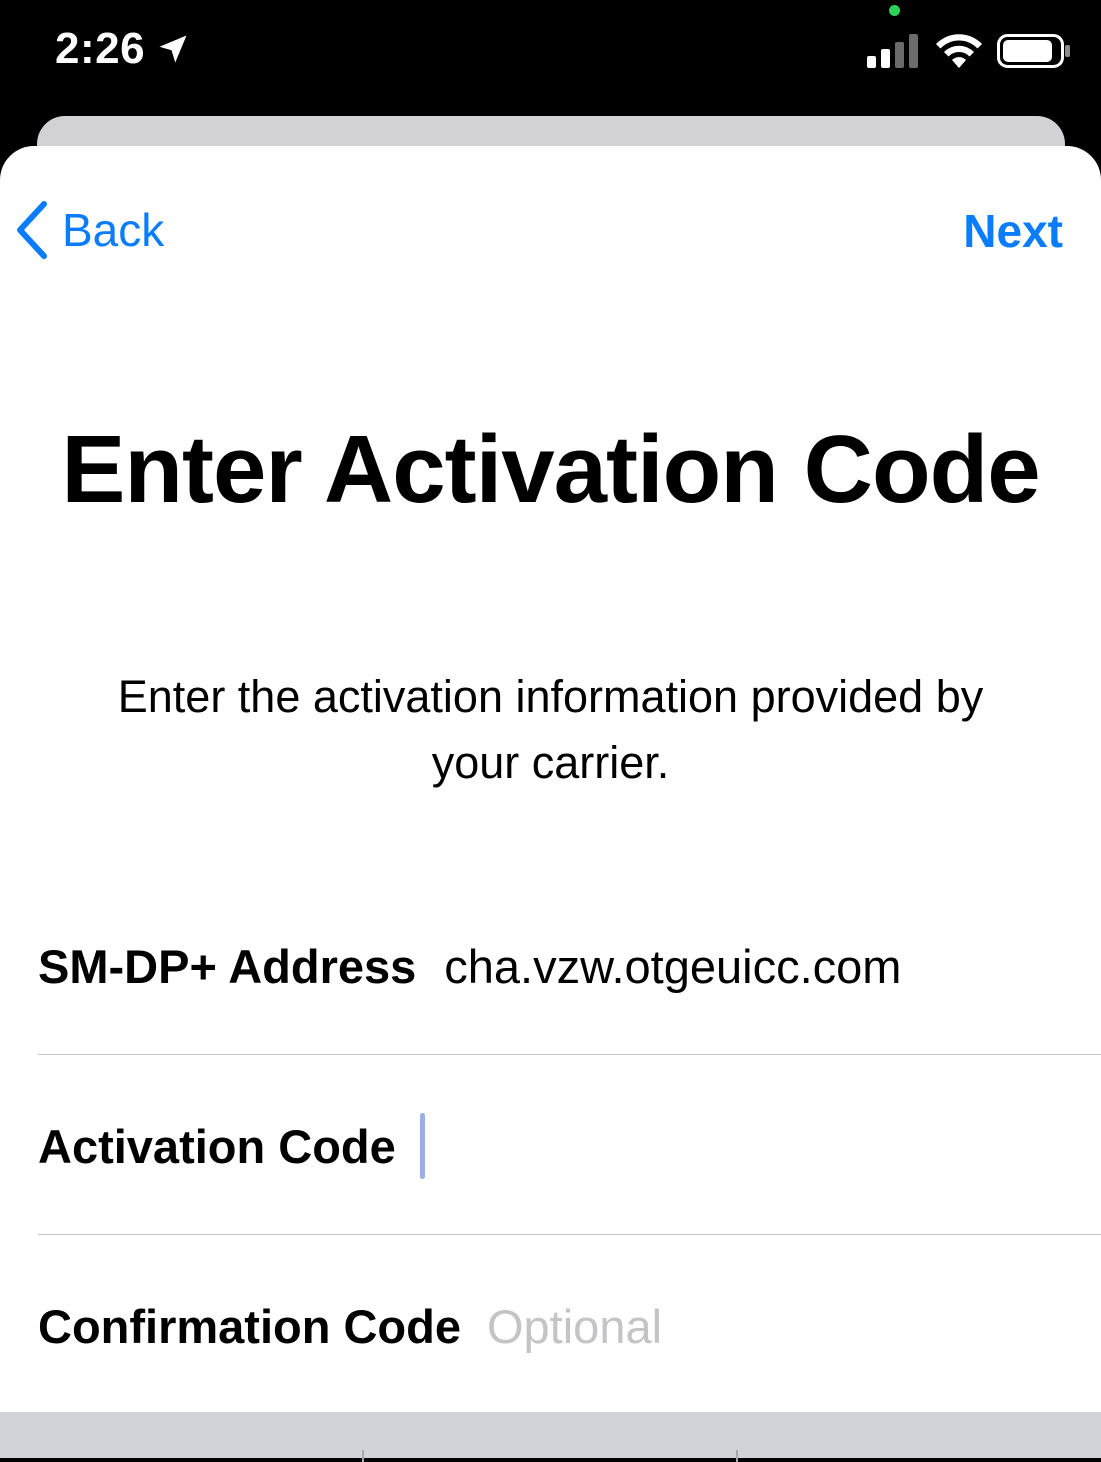 This screenshot has height=1462, width=1101. Describe the element at coordinates (672, 966) in the screenshot. I see `smdp-address-value: cha.vzw.otgeuicc.com` at that location.